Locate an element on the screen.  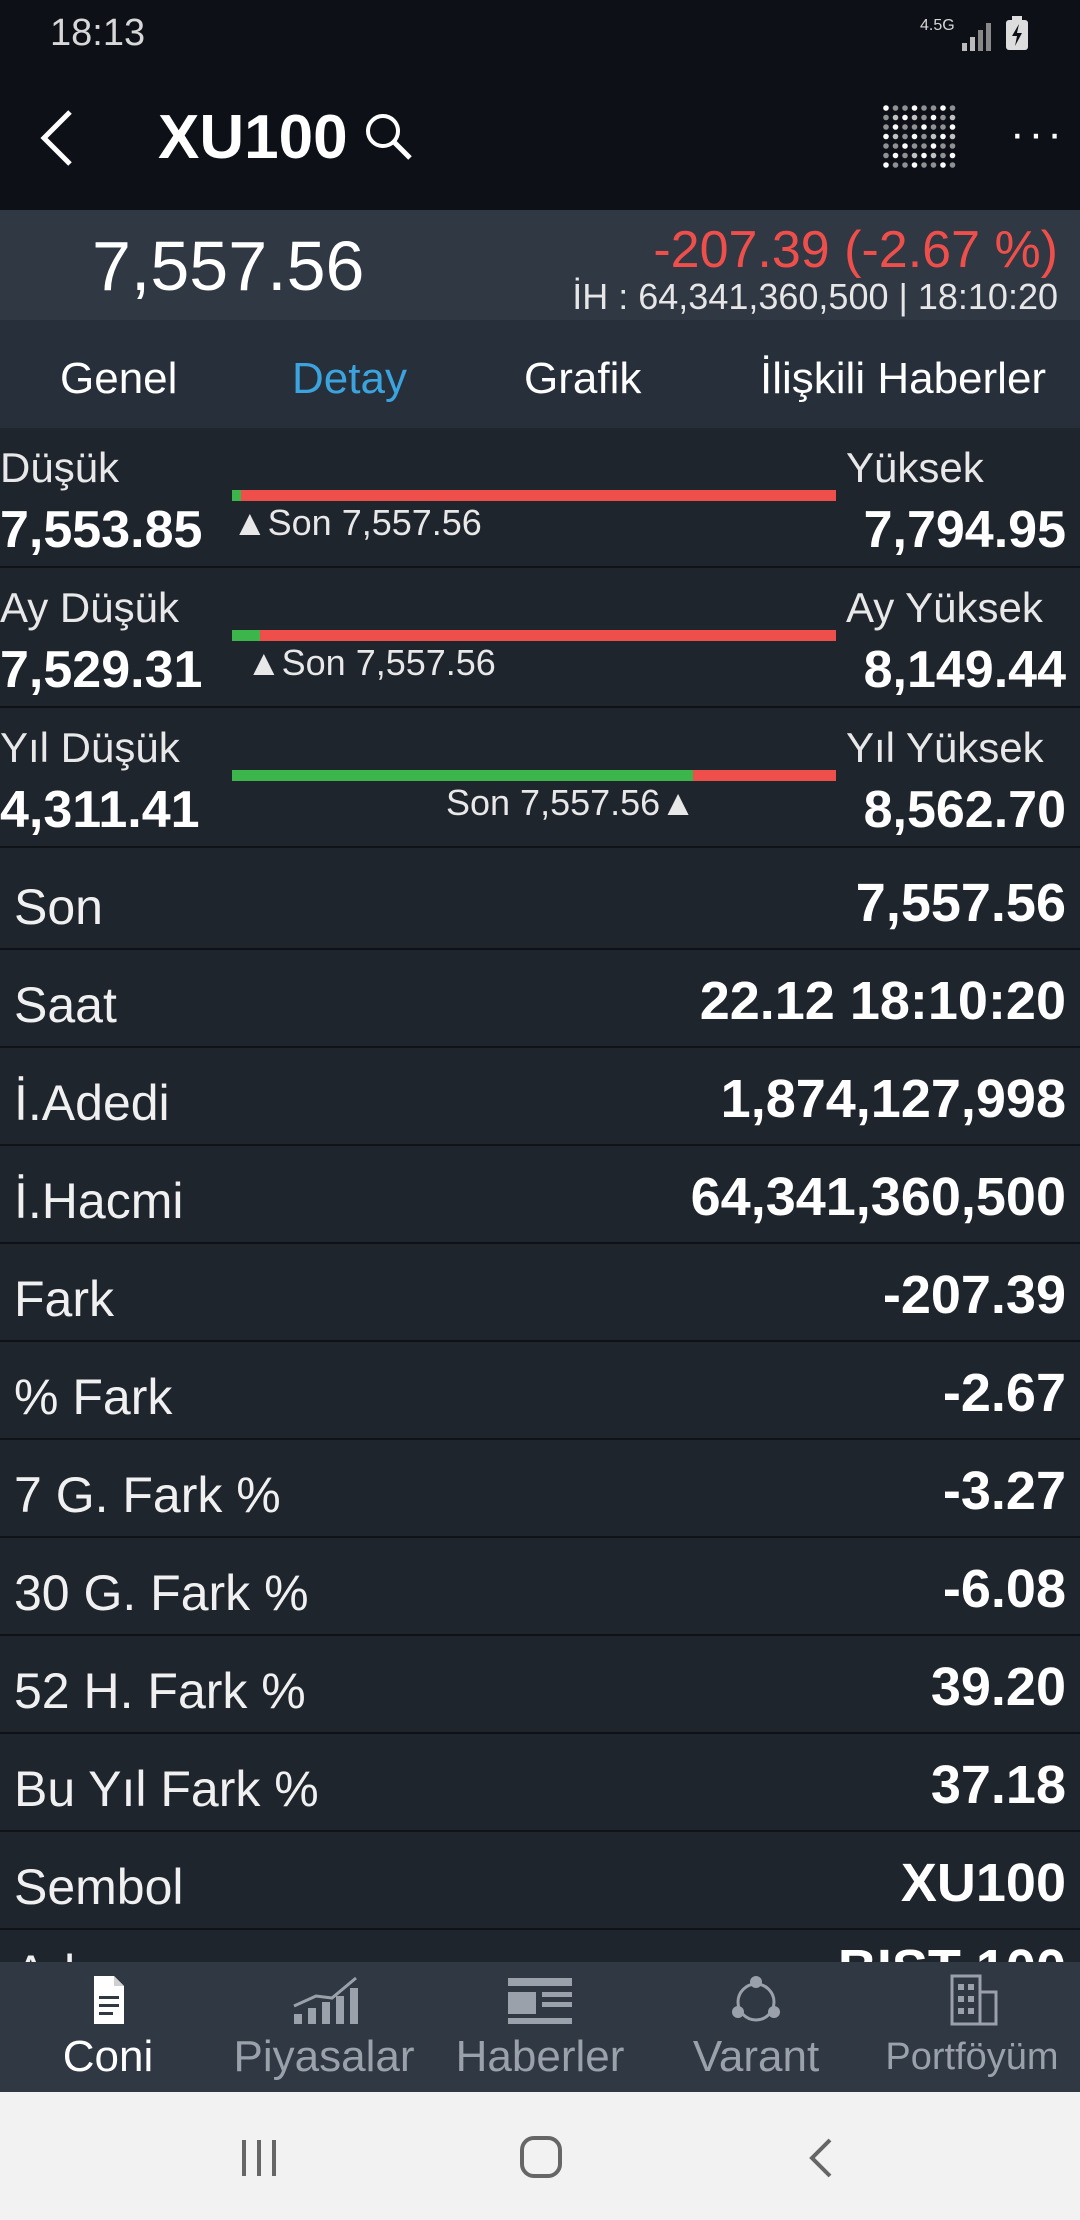
nav-portfoyum: Portföyüm is located at coordinates (972, 2027).